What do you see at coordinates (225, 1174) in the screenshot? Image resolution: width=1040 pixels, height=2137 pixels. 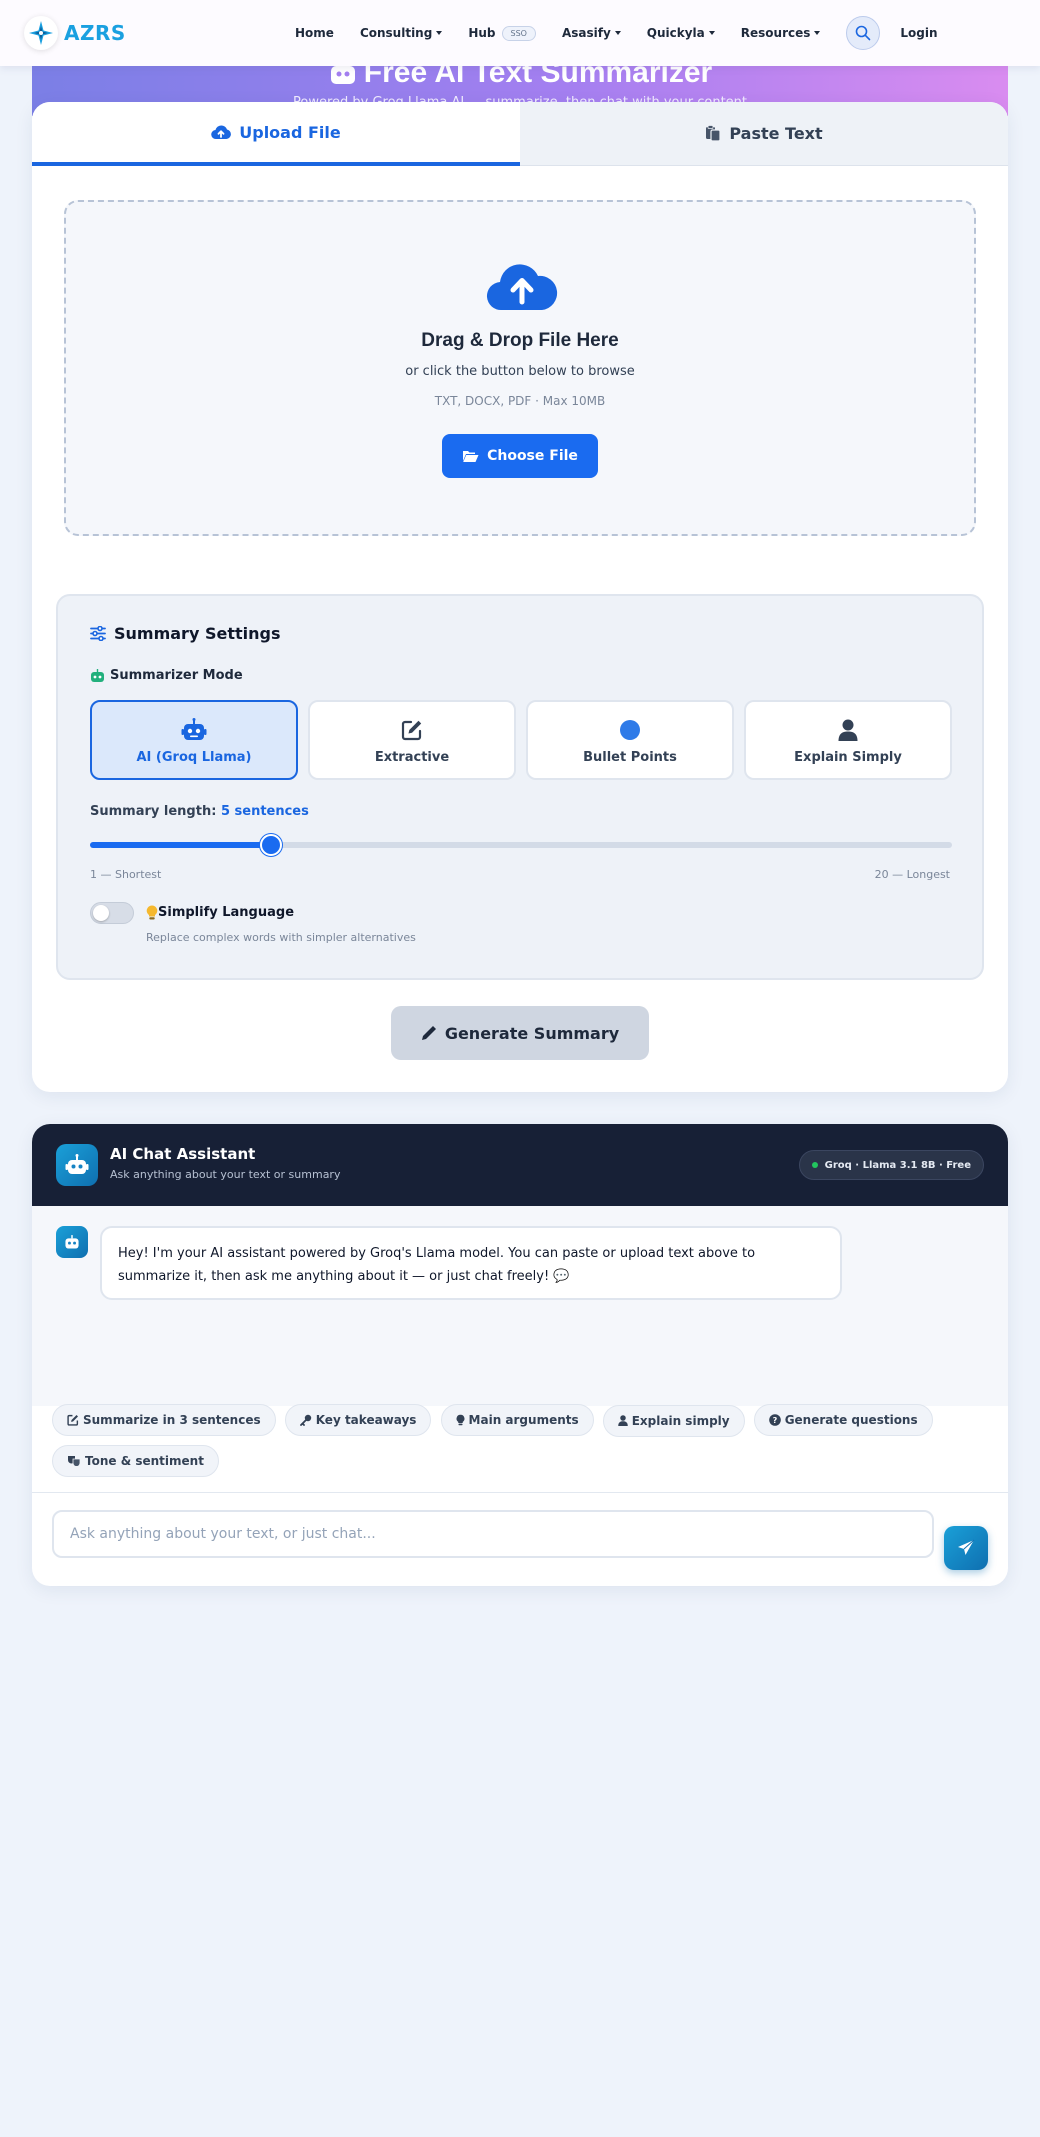 I see `chat-subtitle: Ask anything about your text or summary` at bounding box center [225, 1174].